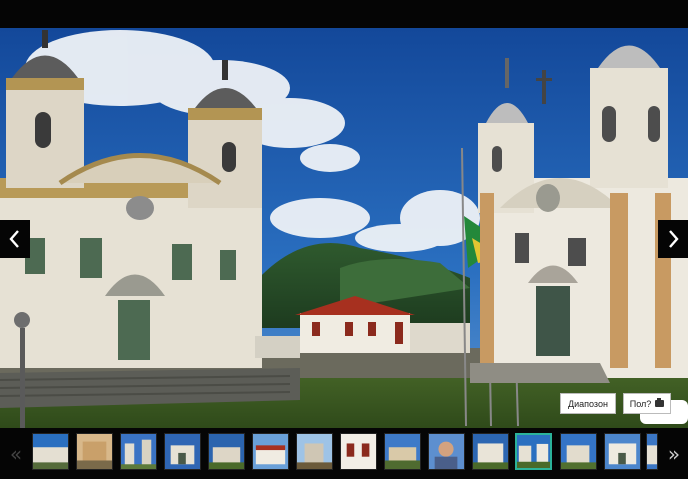 This screenshot has height=479, width=688. I want to click on top-bar, so click(344, 14).